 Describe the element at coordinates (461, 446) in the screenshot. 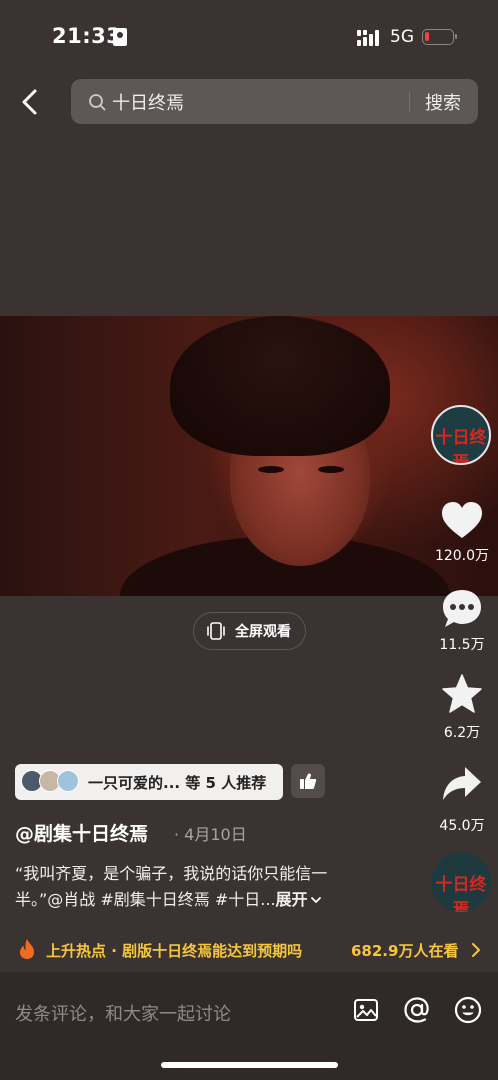

I see `channel-logo-text: 十日终焉` at that location.